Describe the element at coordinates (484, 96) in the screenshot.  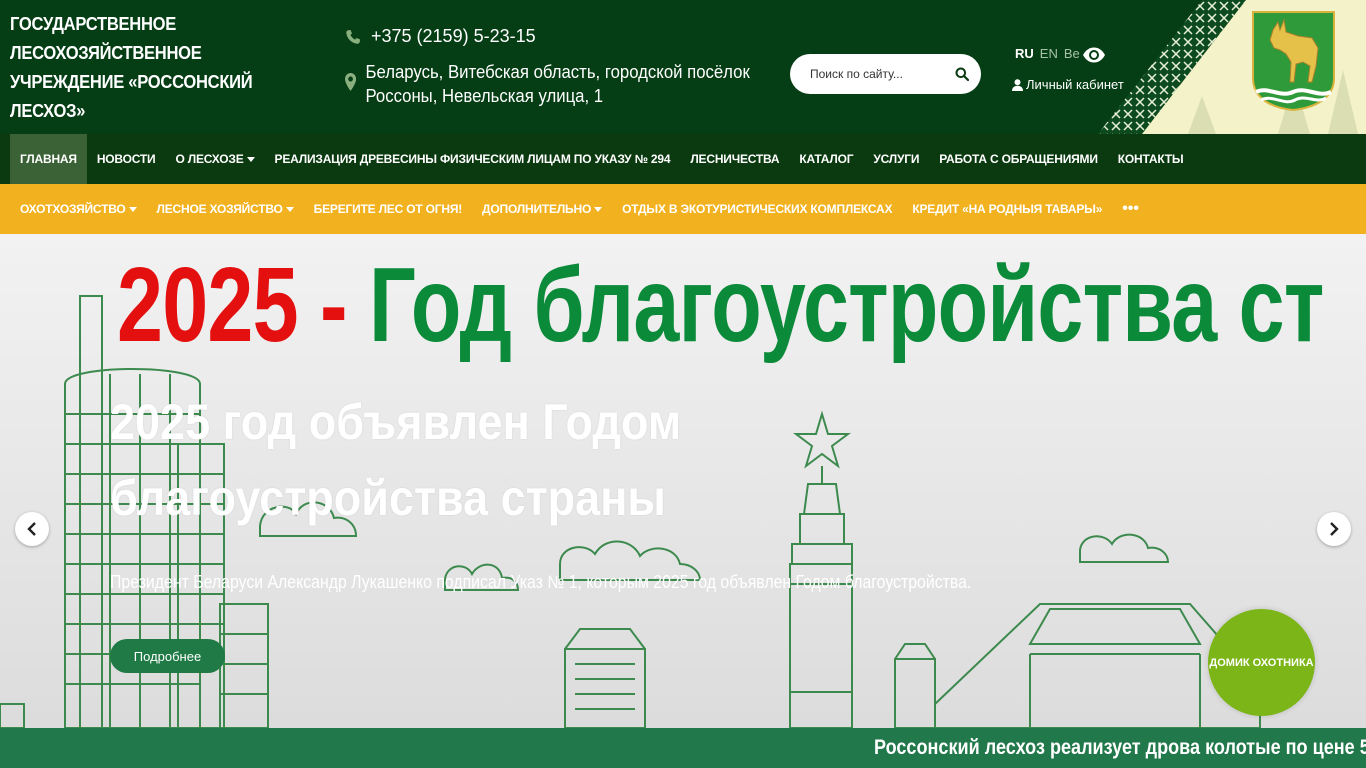
I see `address-line-2: Россоны, Невельская улица, 1` at that location.